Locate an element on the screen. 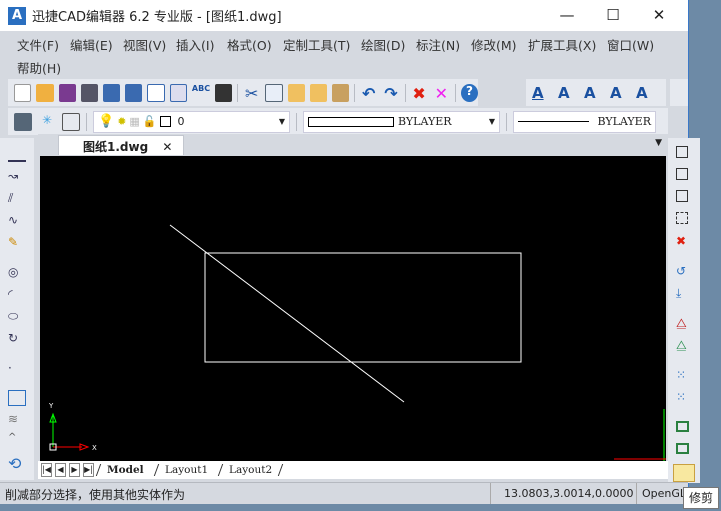 The height and width of the screenshot is (511, 721). prev-tab-button: ◀ is located at coordinates (60, 470).